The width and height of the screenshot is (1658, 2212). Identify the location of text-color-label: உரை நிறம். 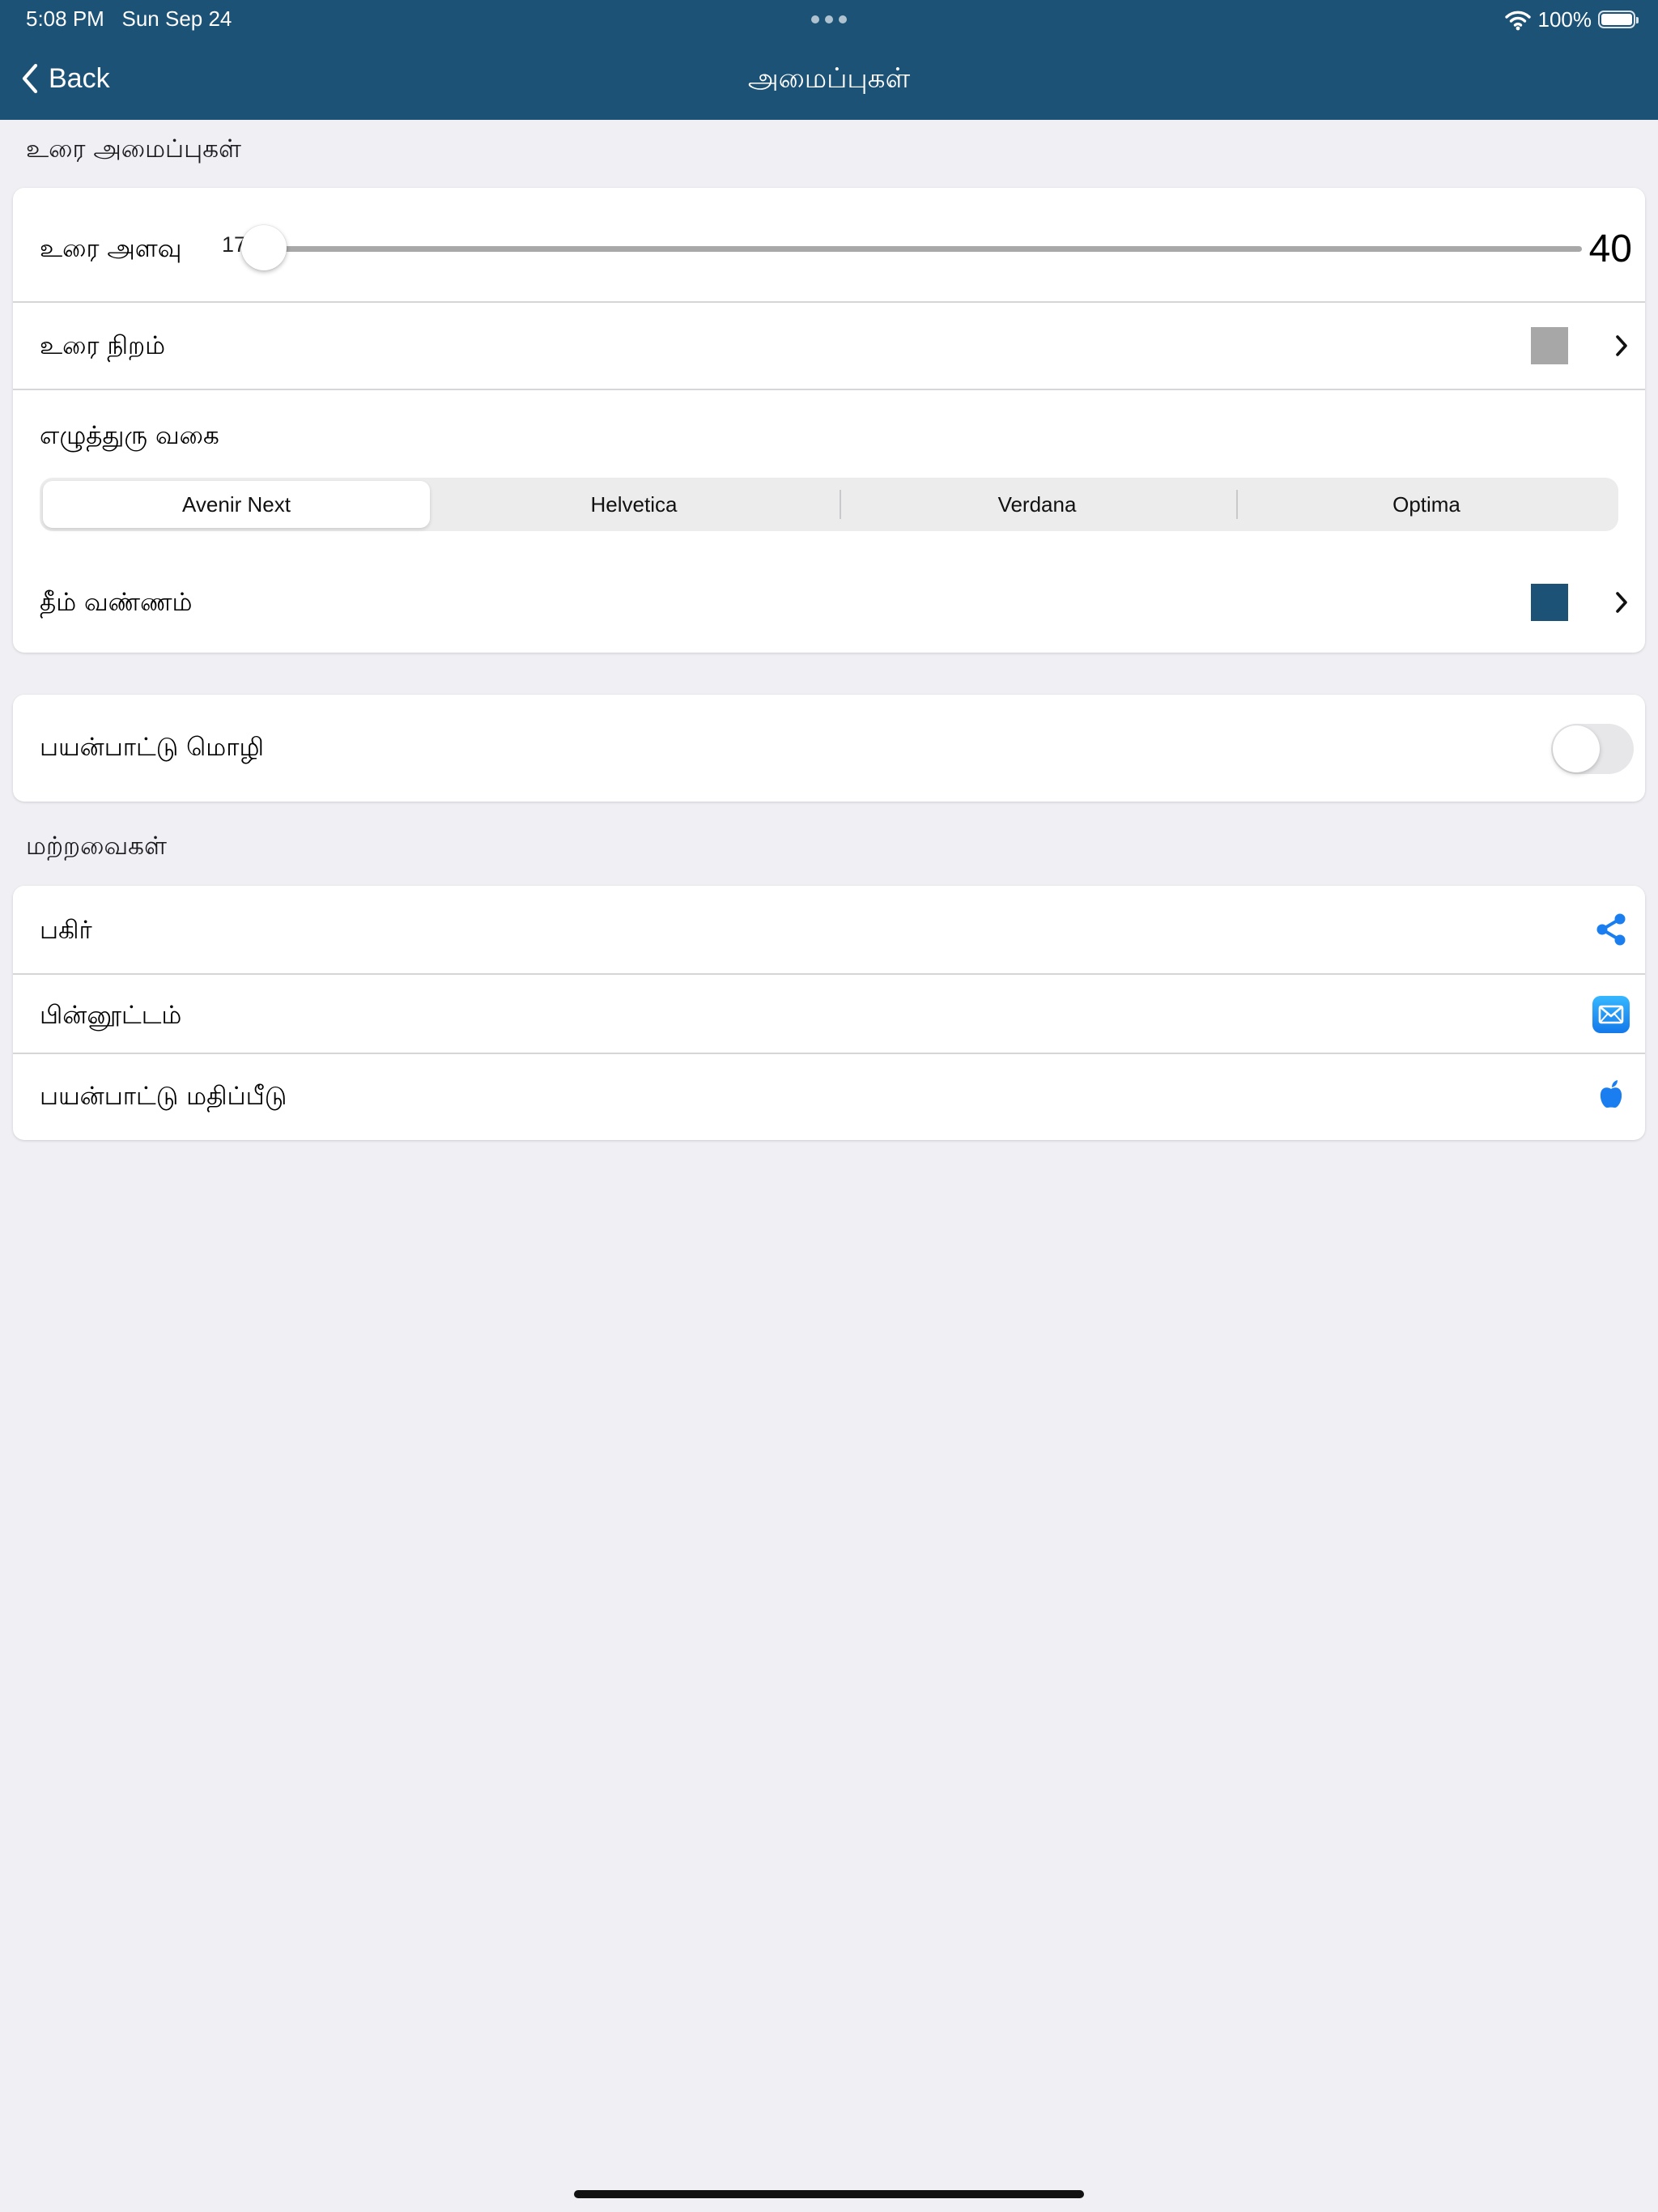
(103, 345).